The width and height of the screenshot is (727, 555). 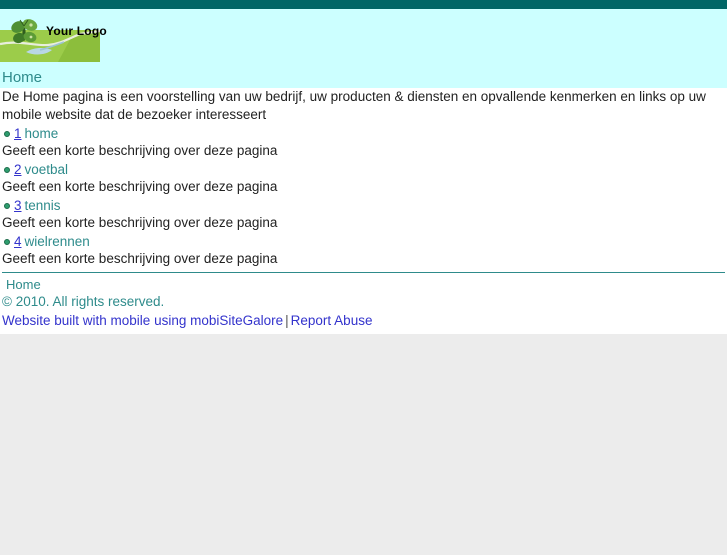 I want to click on list-item-label-link: home, so click(x=42, y=133).